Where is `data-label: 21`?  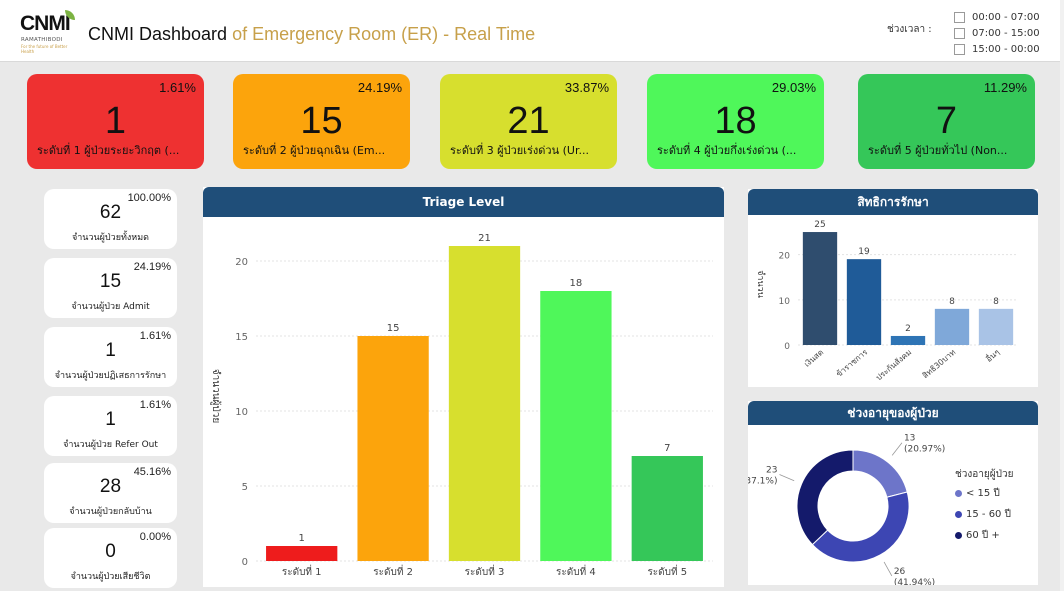
data-label: 21 is located at coordinates (484, 238).